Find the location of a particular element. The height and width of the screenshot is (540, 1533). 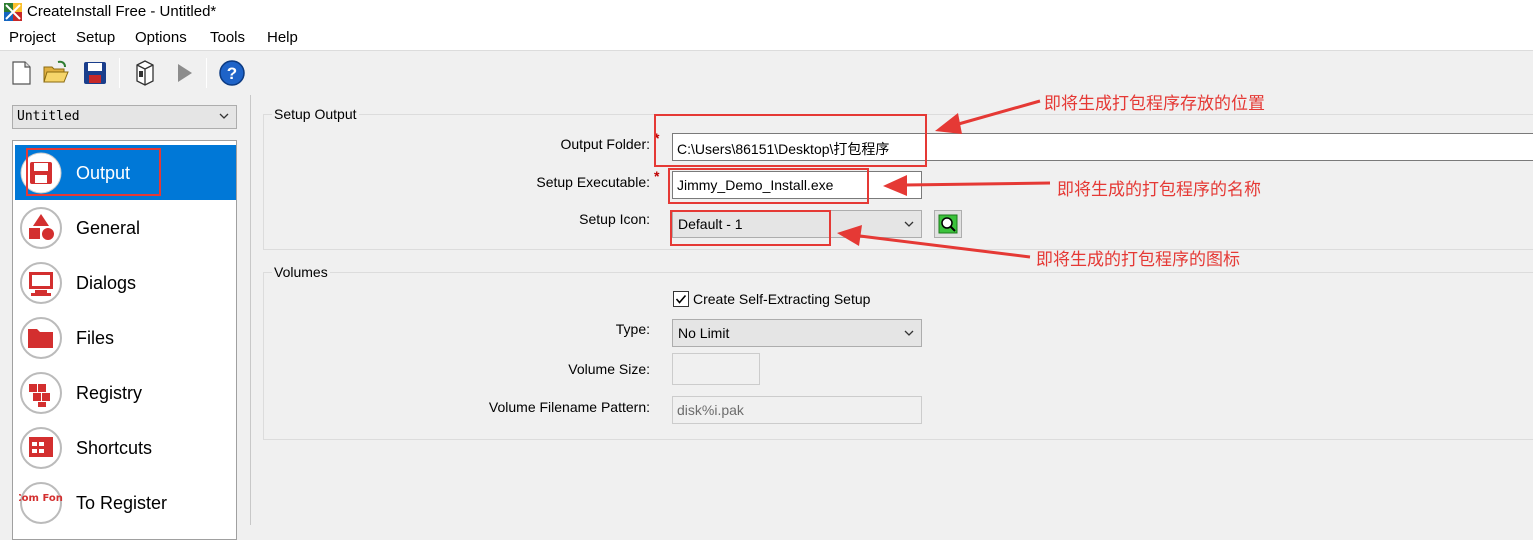

menu-setup: Setup is located at coordinates (95, 37).